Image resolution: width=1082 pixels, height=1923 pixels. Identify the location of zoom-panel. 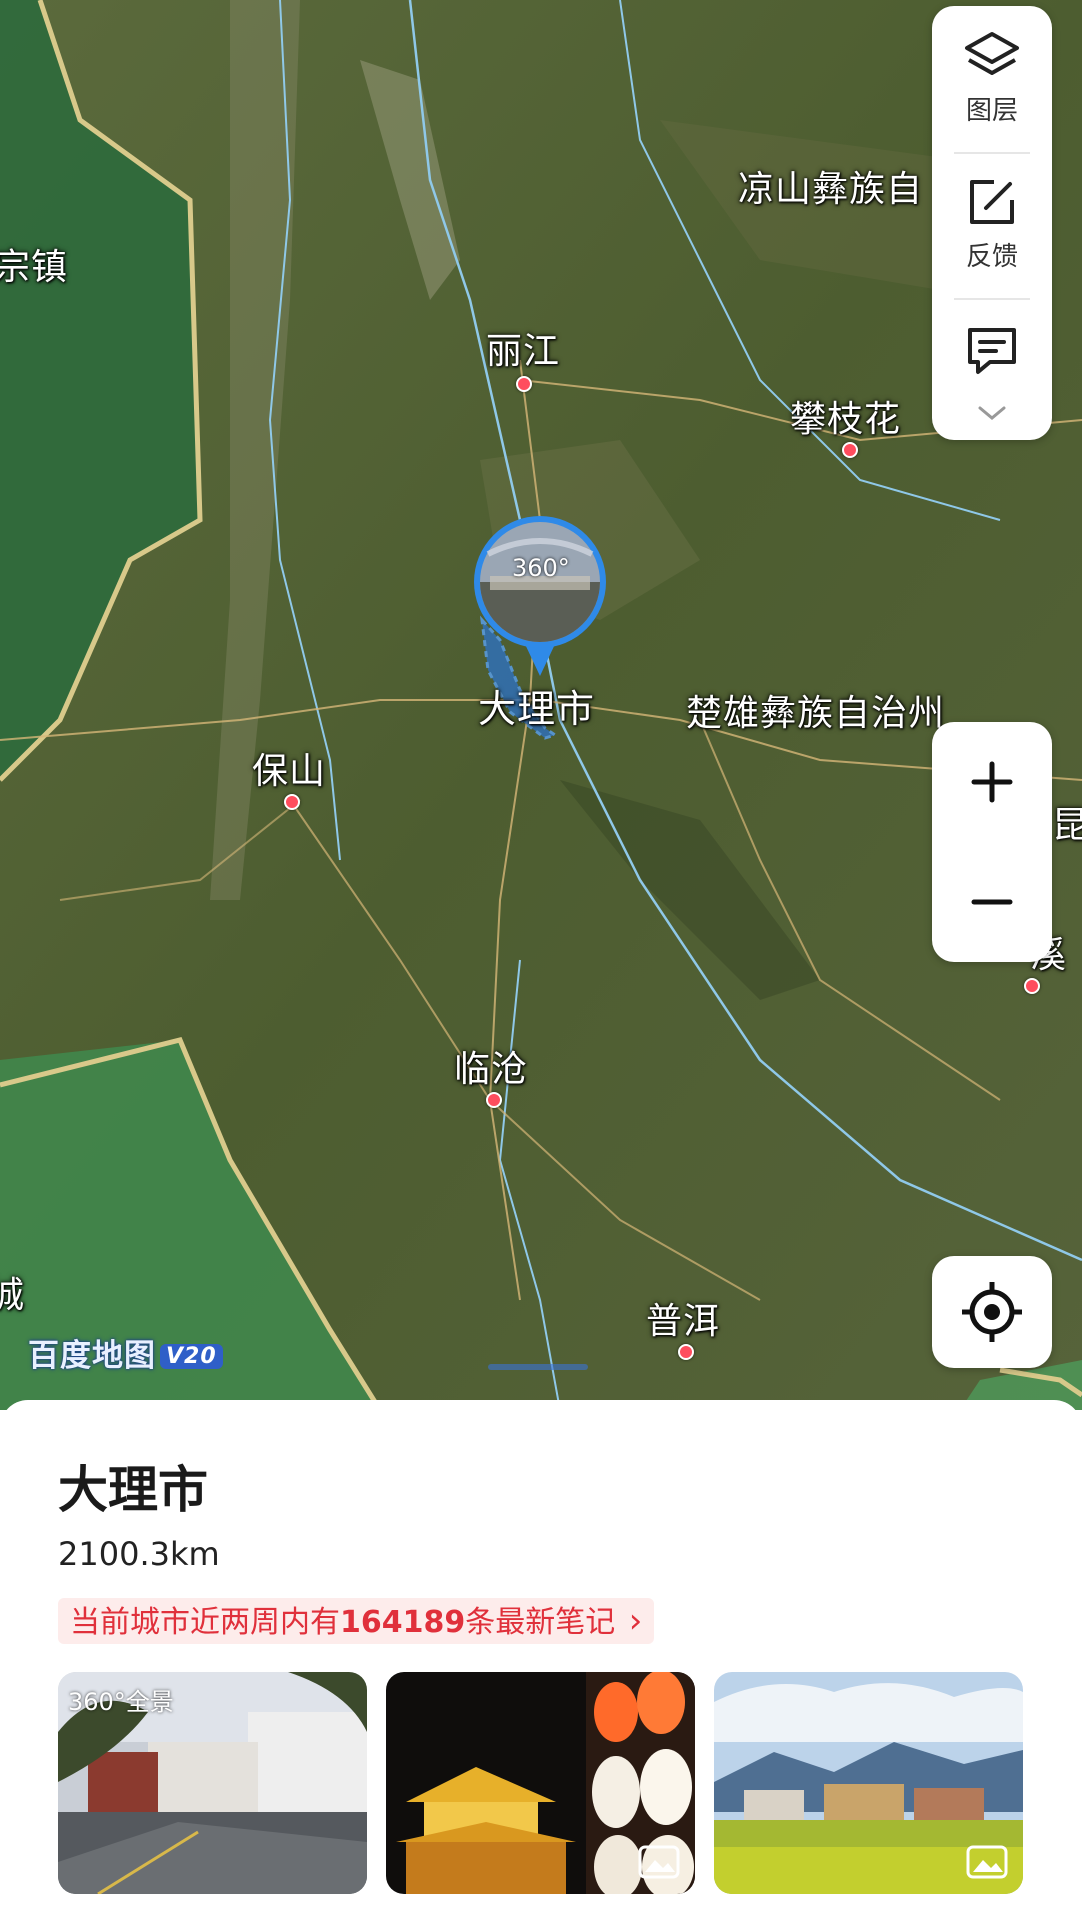
(992, 842).